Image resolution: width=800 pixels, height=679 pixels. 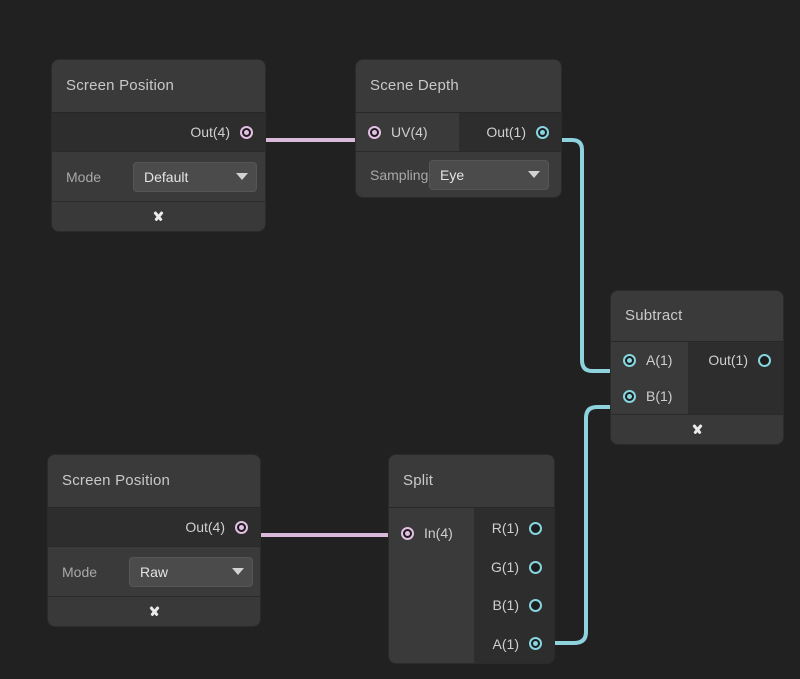 I want to click on mode-dropdown-value: Default, so click(x=166, y=176).